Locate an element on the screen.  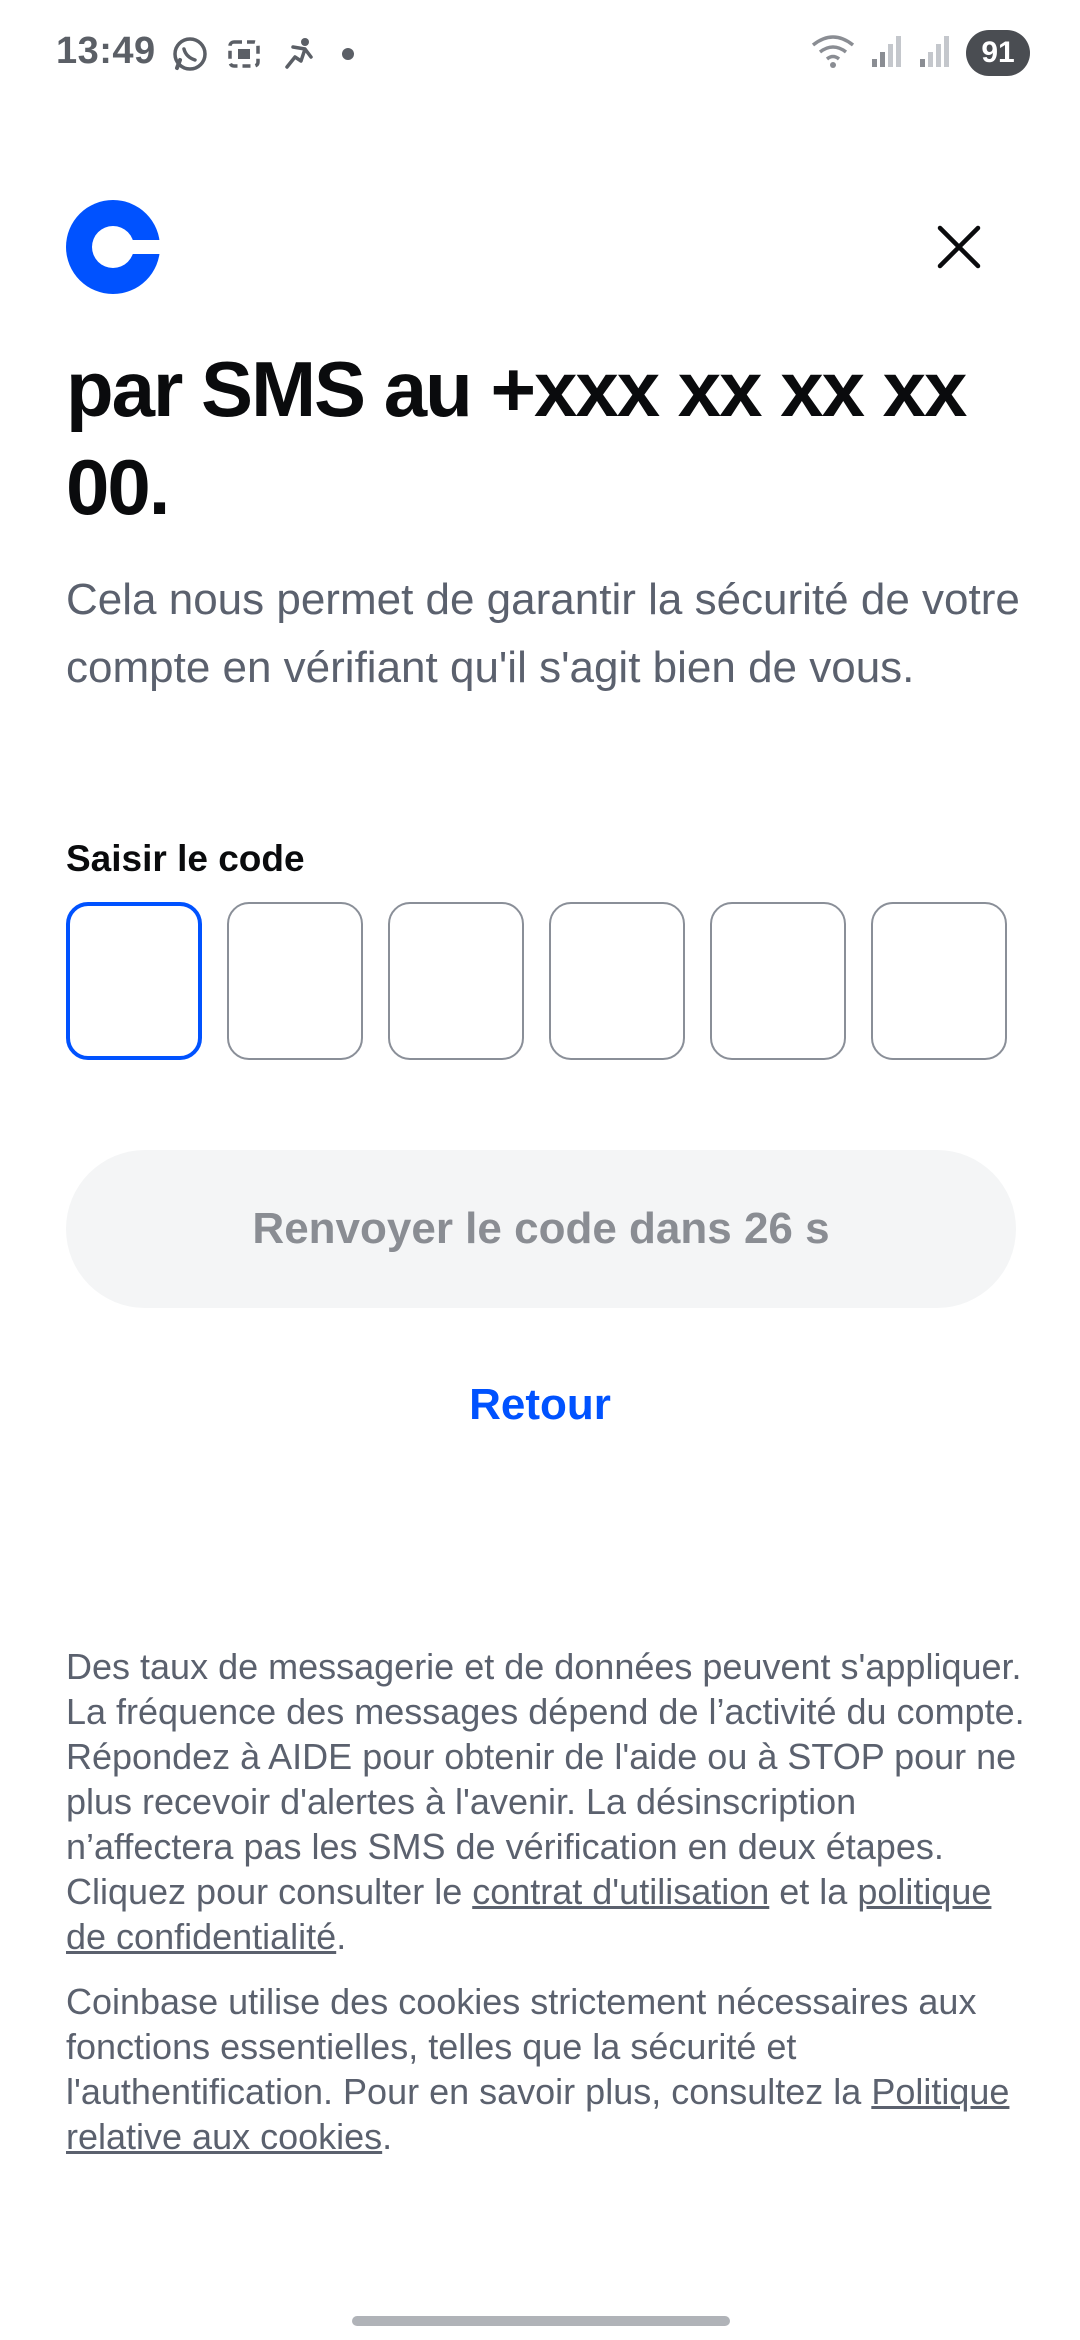
notification-dot-icon is located at coordinates (348, 54).